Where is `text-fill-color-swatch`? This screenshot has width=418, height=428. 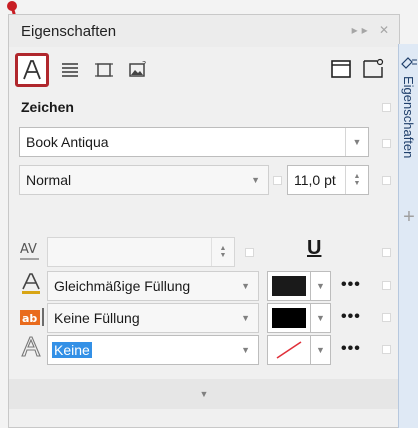
text-fill-color-swatch is located at coordinates (289, 286).